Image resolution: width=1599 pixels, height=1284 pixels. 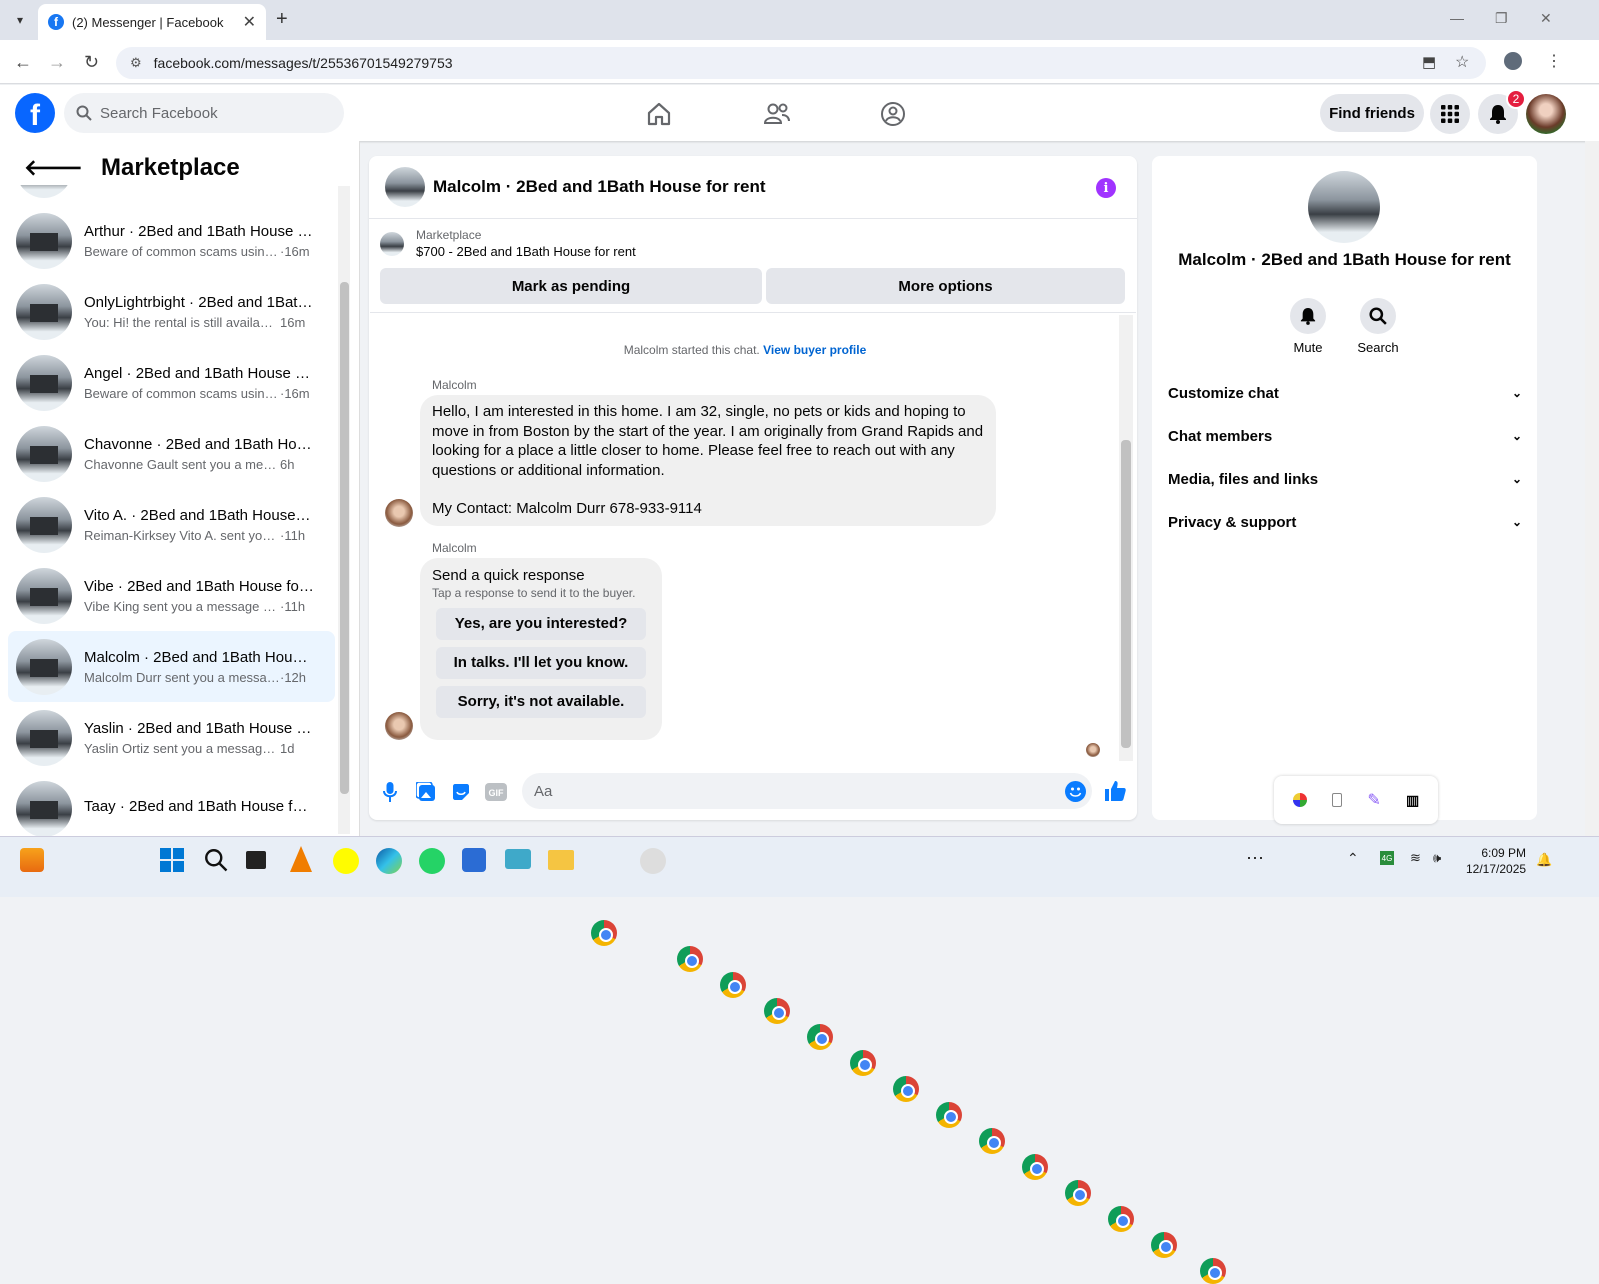 What do you see at coordinates (659, 114) in the screenshot?
I see `home-icon` at bounding box center [659, 114].